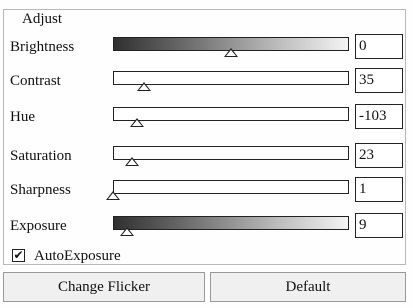 The height and width of the screenshot is (308, 412). Describe the element at coordinates (231, 114) in the screenshot. I see `hue-slider` at that location.